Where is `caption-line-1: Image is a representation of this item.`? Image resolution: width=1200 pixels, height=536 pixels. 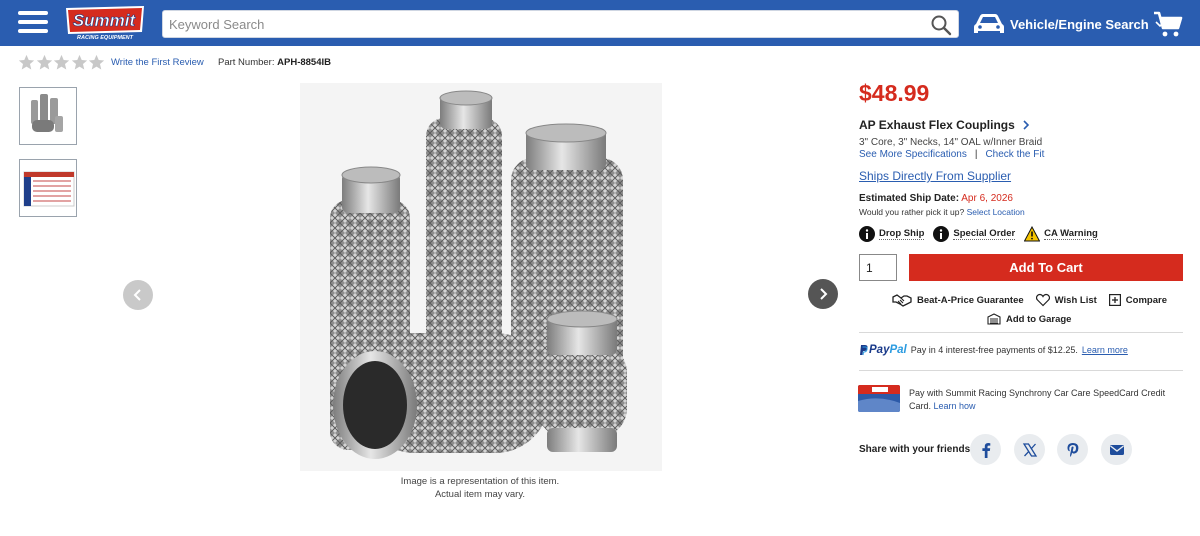 caption-line-1: Image is a representation of this item. is located at coordinates (480, 481).